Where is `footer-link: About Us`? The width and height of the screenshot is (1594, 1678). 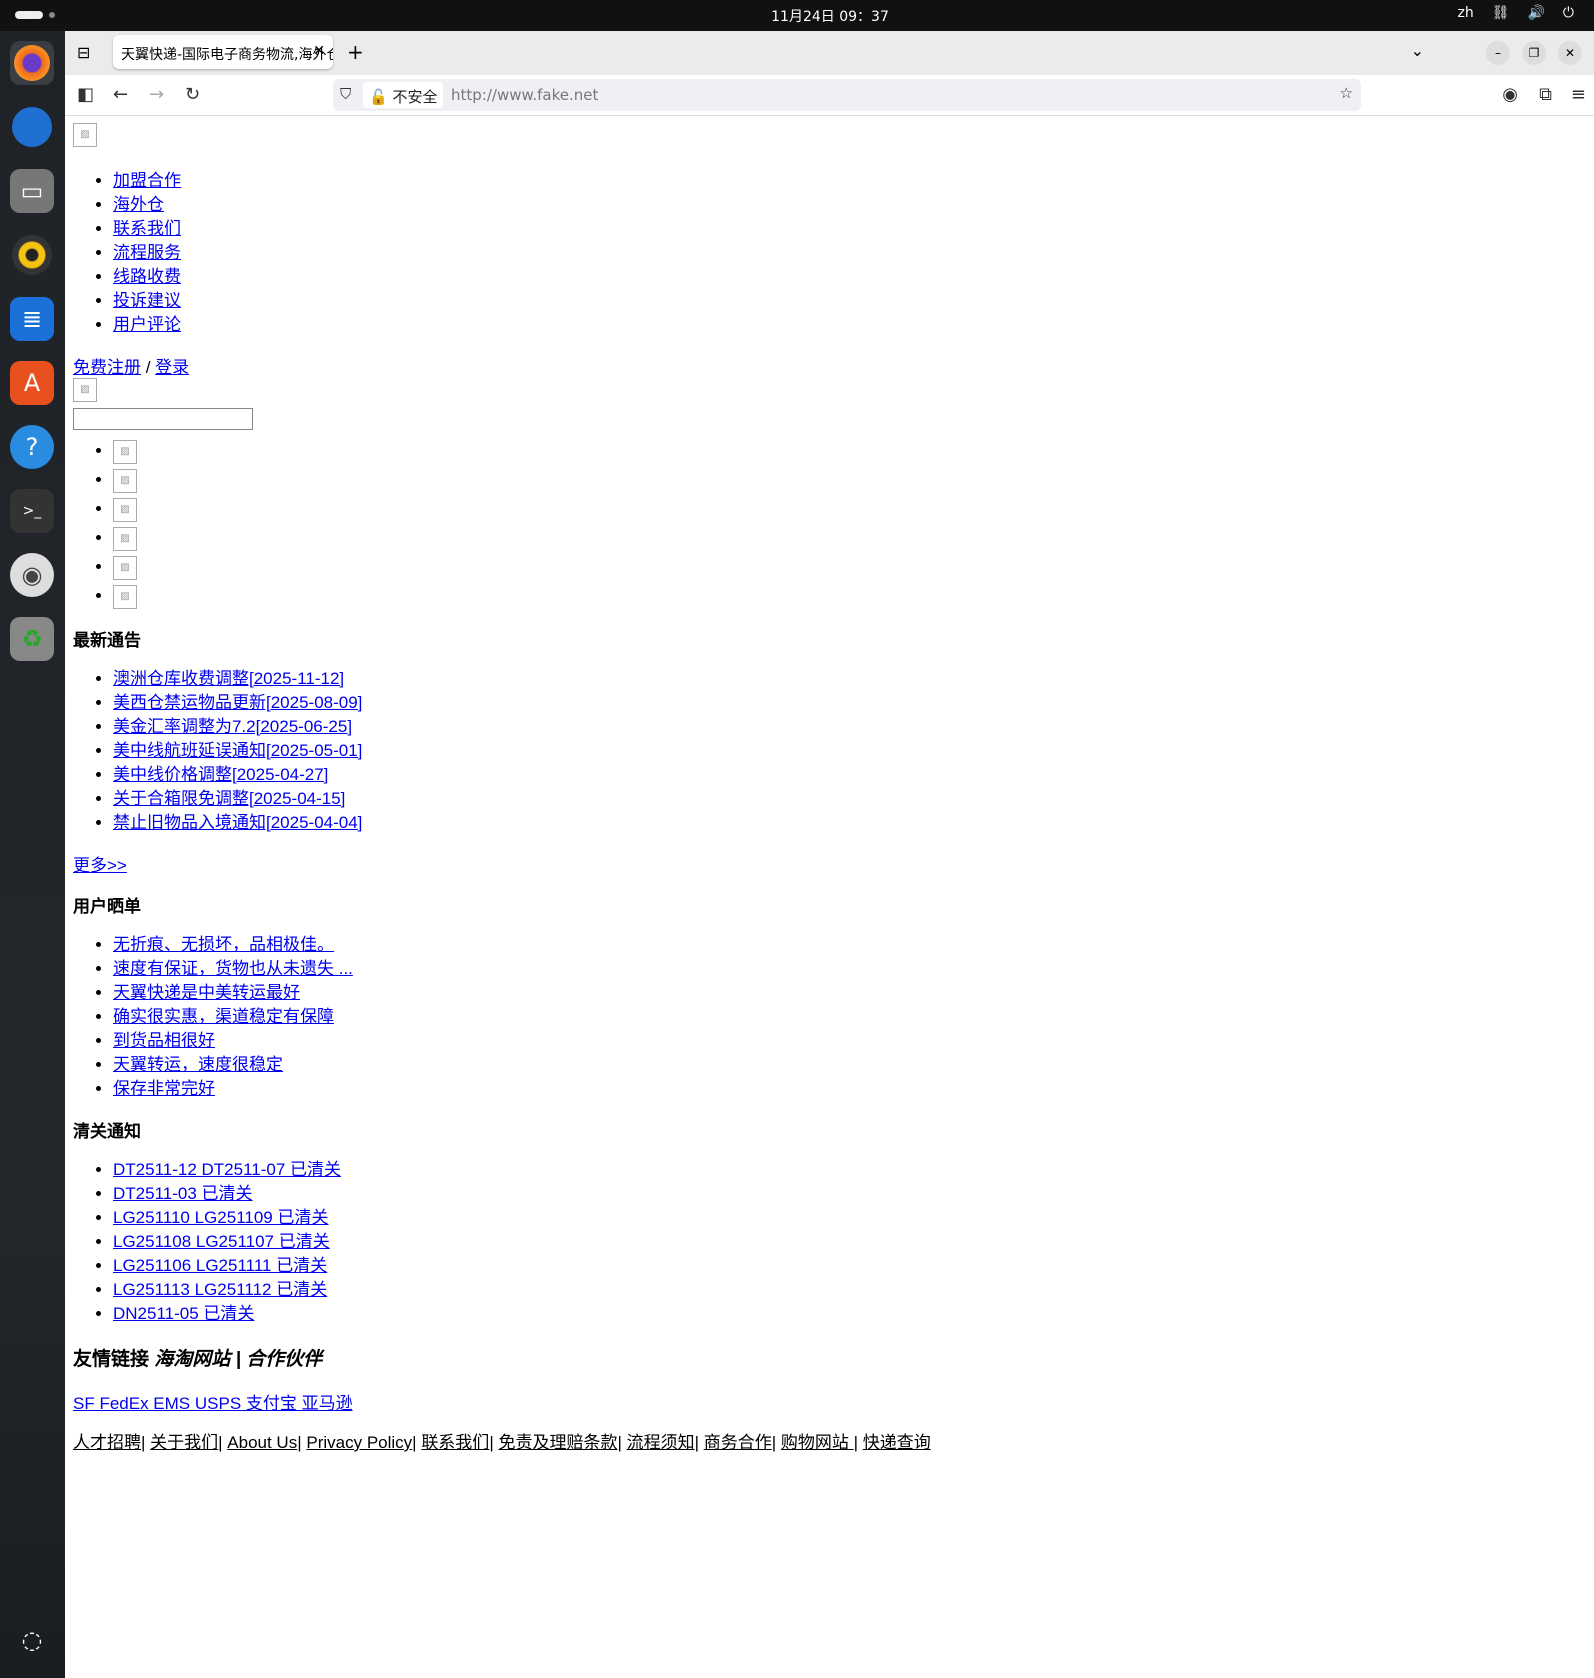 footer-link: About Us is located at coordinates (262, 1442).